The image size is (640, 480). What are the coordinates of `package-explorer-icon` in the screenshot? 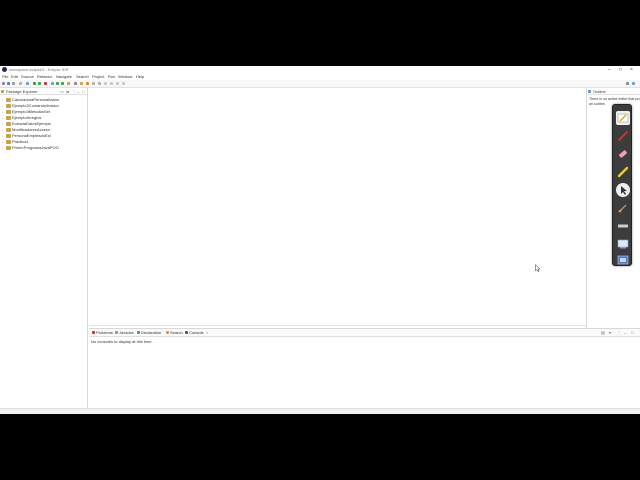 It's located at (2, 91).